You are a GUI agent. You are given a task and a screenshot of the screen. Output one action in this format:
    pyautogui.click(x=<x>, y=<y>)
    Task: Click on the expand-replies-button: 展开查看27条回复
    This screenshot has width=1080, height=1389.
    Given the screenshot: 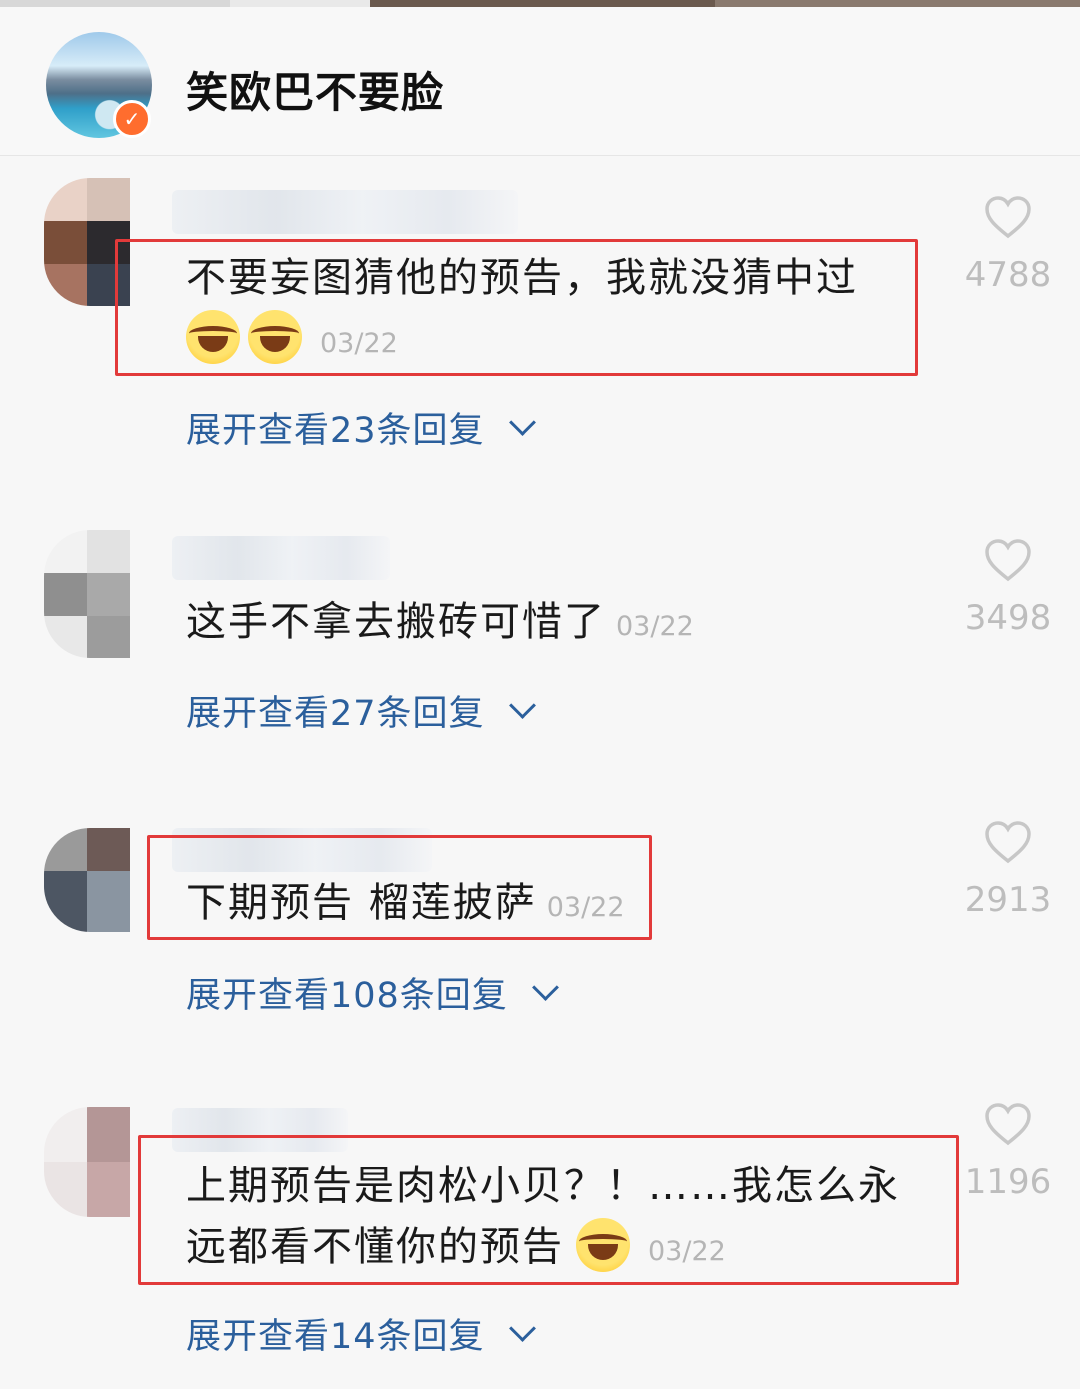 What is the action you would take?
    pyautogui.click(x=361, y=710)
    